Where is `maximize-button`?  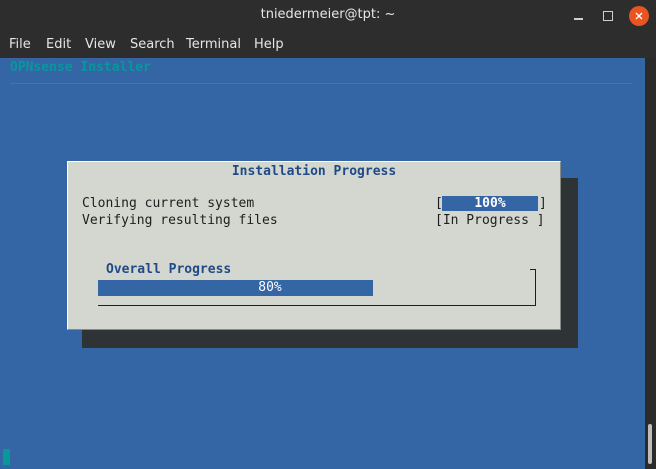 maximize-button is located at coordinates (608, 16).